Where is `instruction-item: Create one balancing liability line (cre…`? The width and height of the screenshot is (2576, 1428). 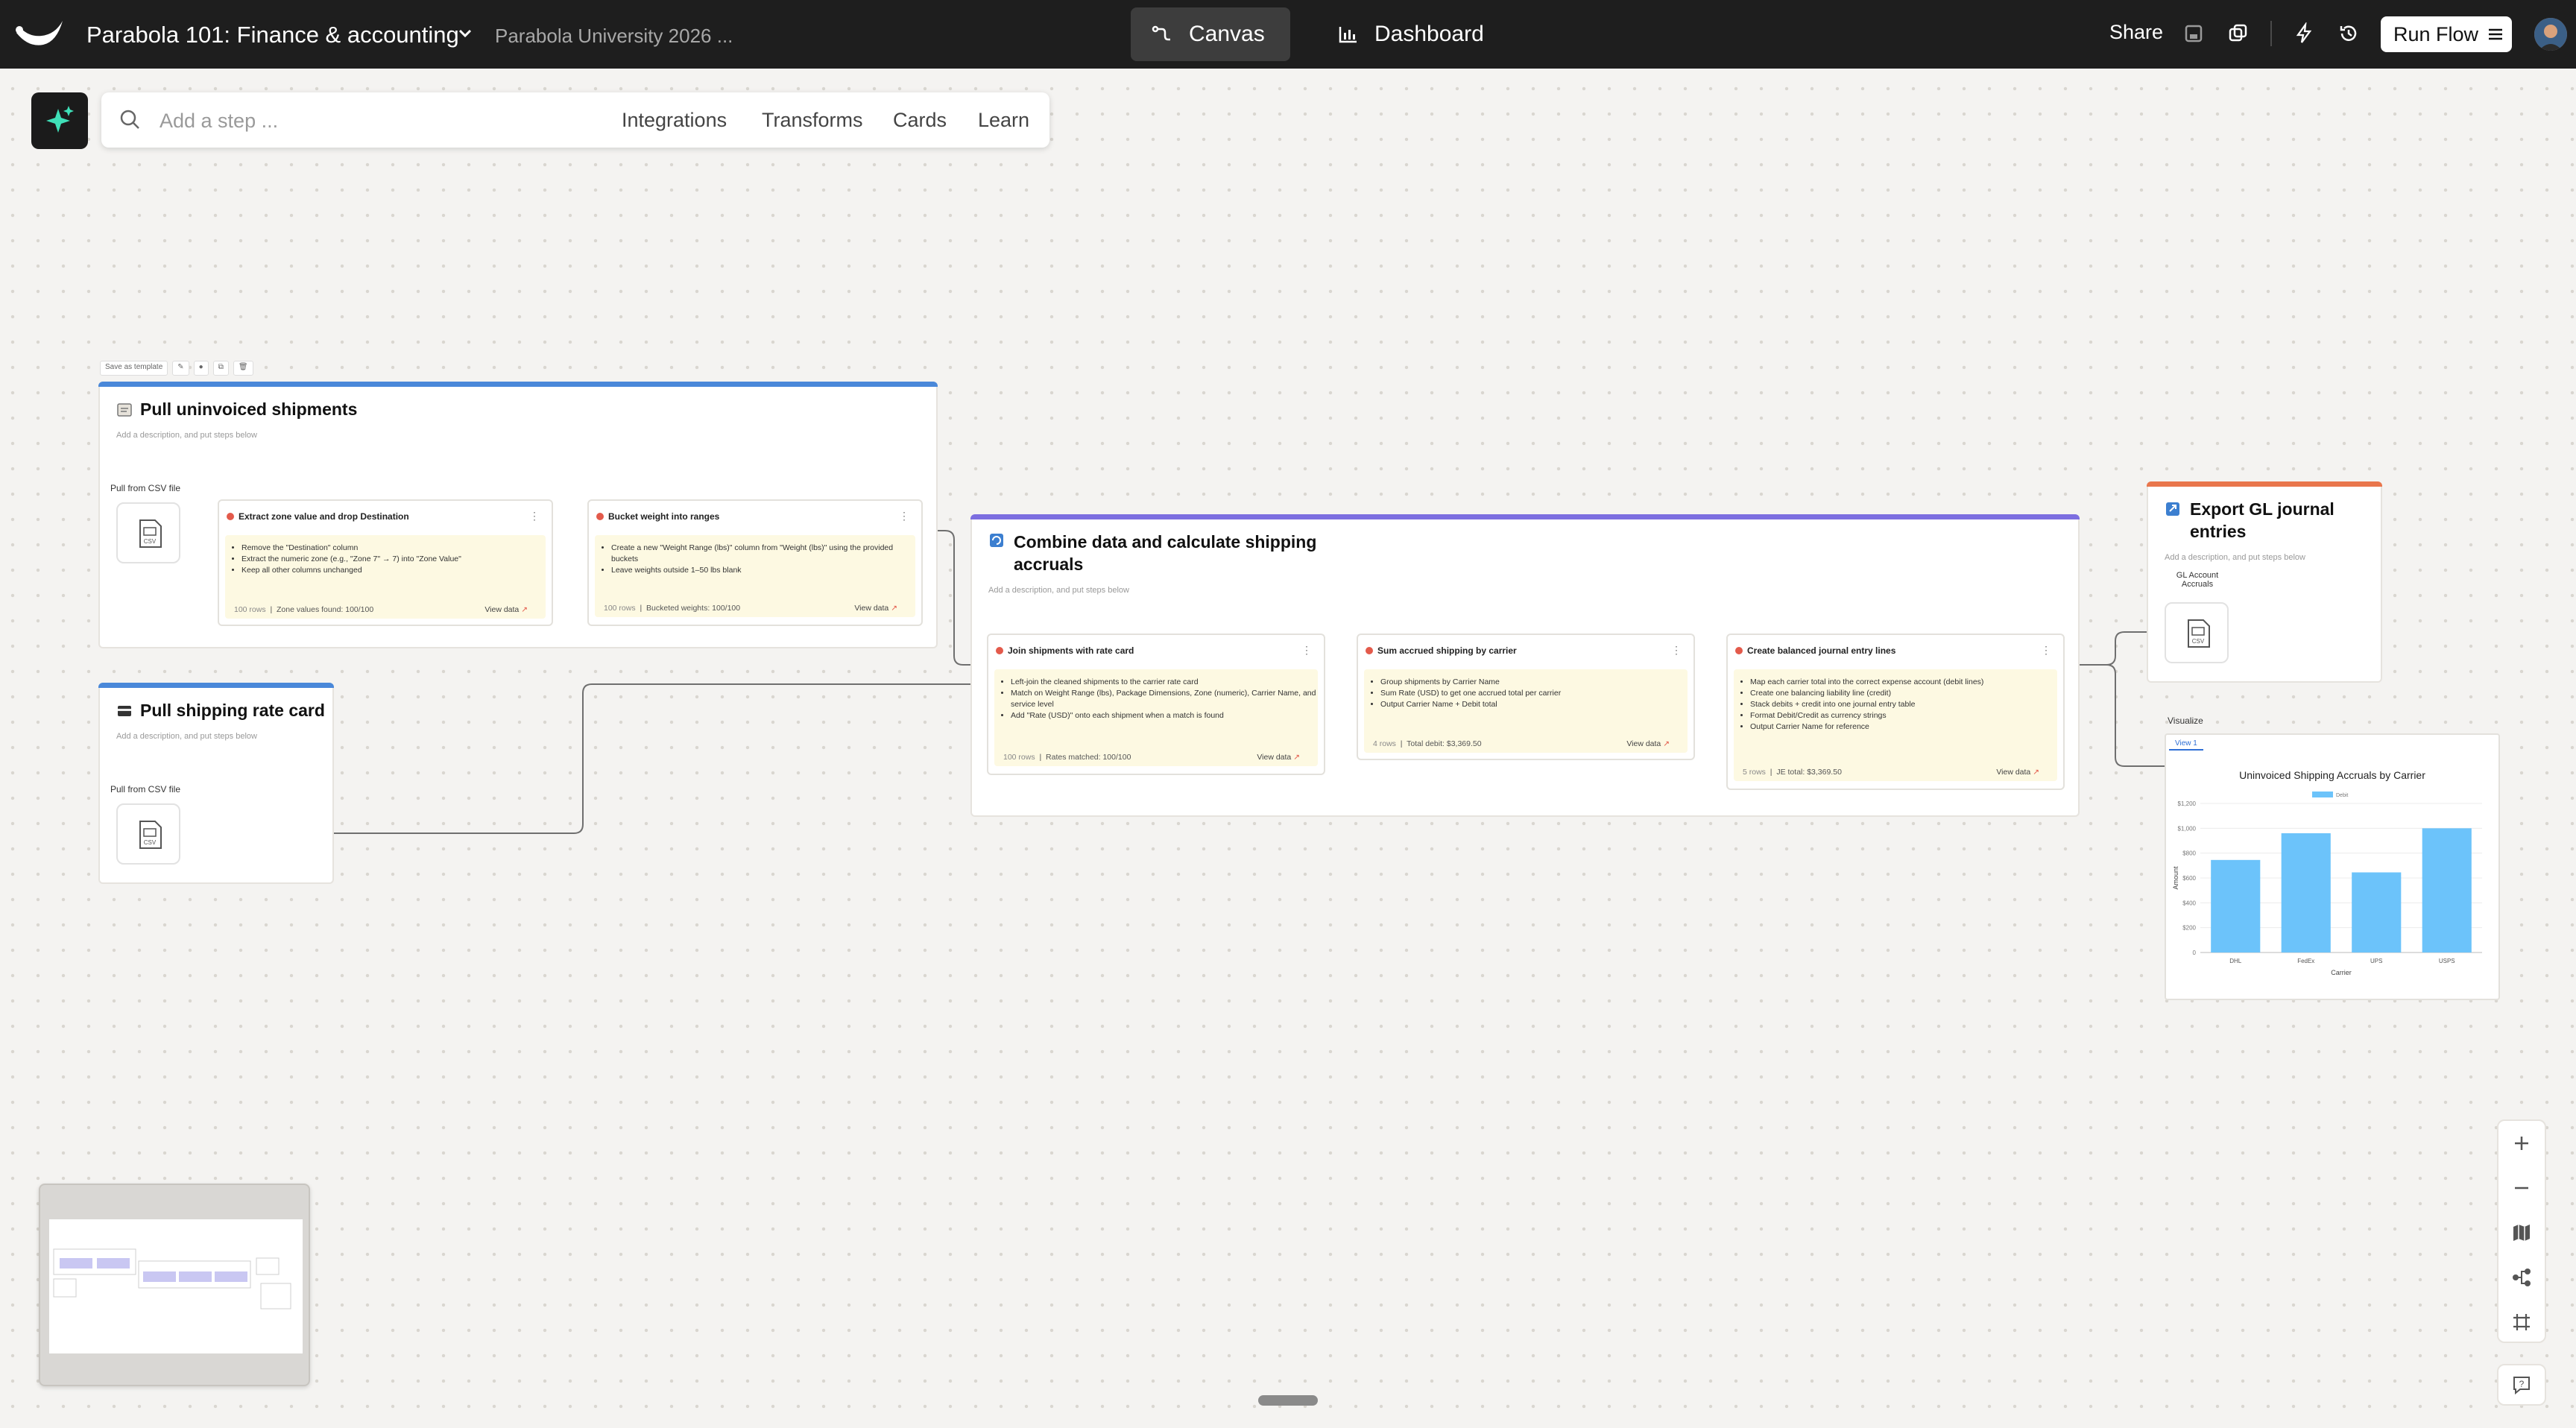 instruction-item: Create one balancing liability line (cre… is located at coordinates (1903, 693).